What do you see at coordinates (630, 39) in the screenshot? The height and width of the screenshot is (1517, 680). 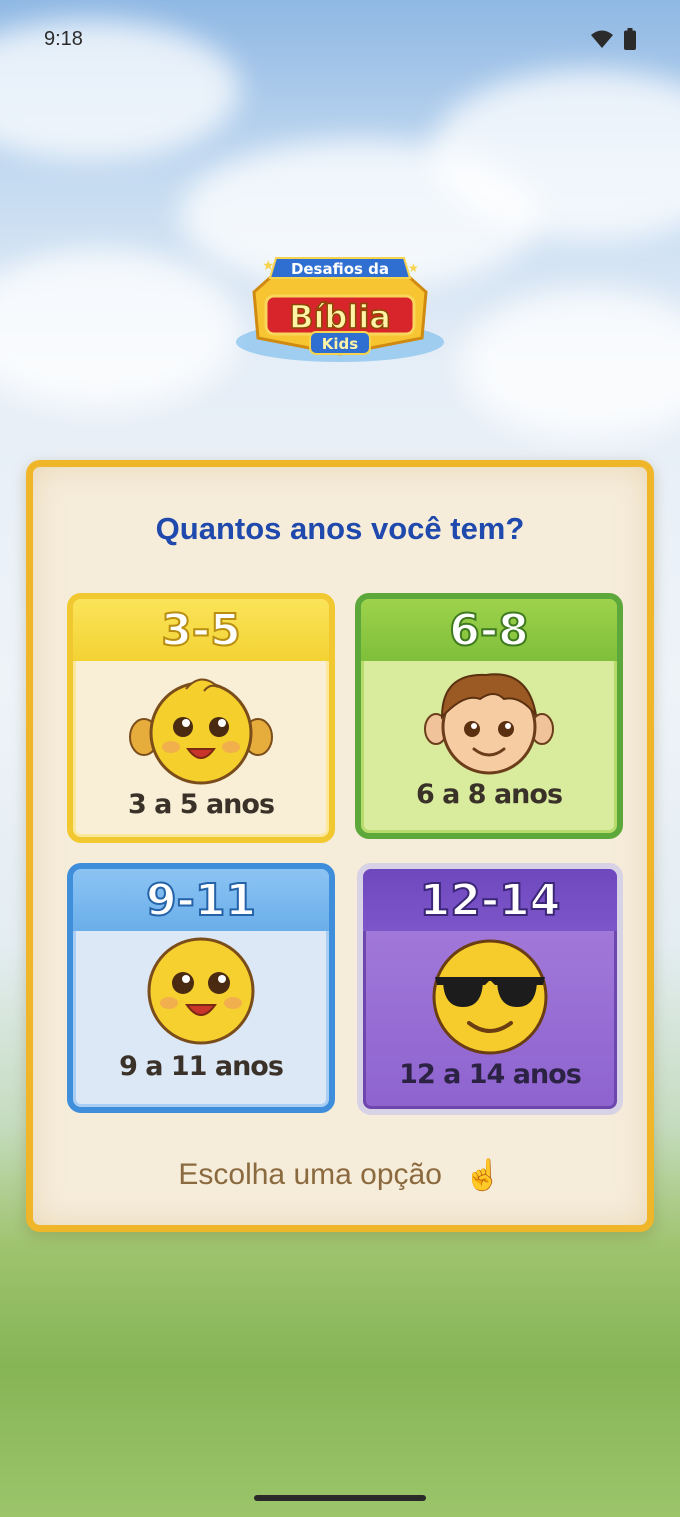 I see `battery-icon` at bounding box center [630, 39].